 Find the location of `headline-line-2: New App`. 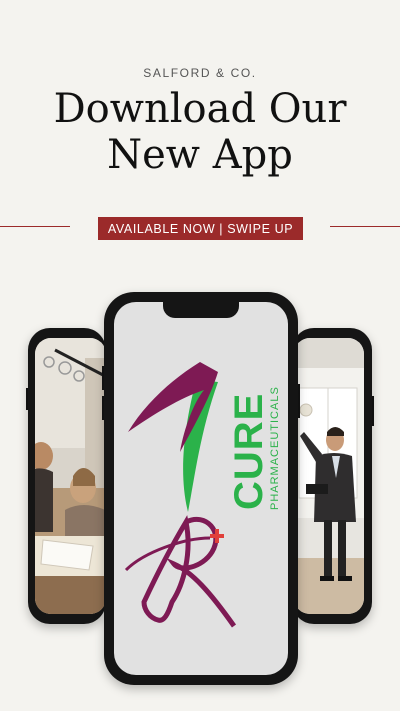

headline-line-2: New App is located at coordinates (200, 155).